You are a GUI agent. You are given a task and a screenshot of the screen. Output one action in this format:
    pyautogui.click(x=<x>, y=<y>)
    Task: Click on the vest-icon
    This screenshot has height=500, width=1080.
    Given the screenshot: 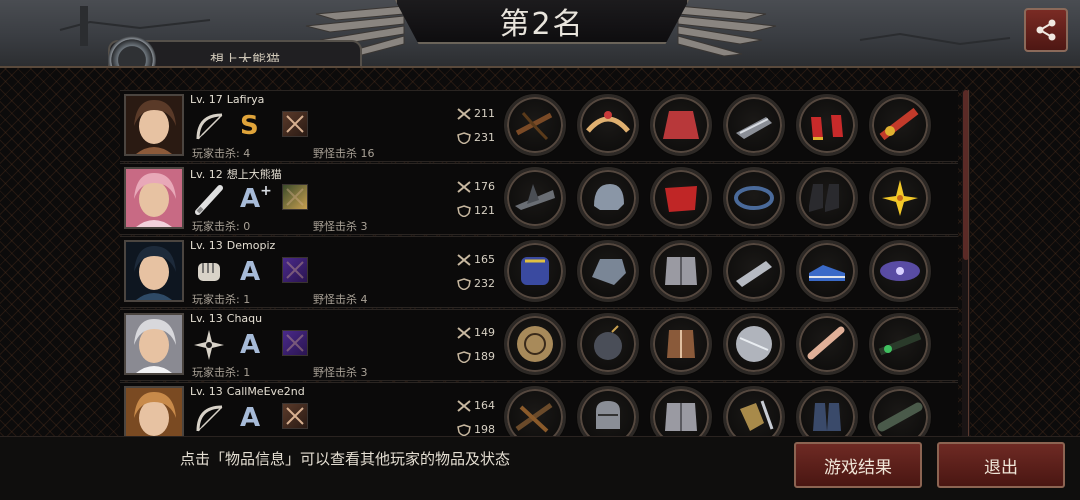 What is the action you would take?
    pyautogui.click(x=681, y=344)
    